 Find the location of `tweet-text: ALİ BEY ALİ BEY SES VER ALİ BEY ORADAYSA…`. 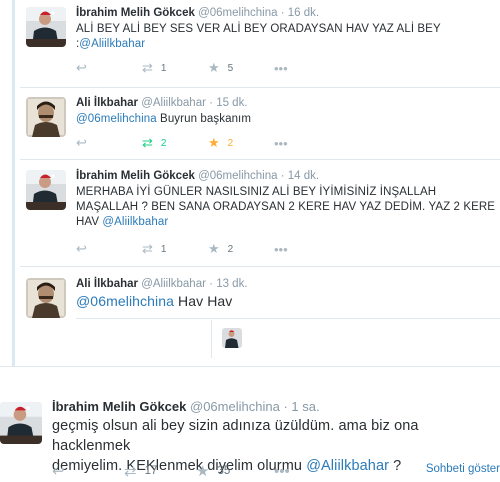

tweet-text: ALİ BEY ALİ BEY SES VER ALİ BEY ORADAYSA… is located at coordinates (286, 37).